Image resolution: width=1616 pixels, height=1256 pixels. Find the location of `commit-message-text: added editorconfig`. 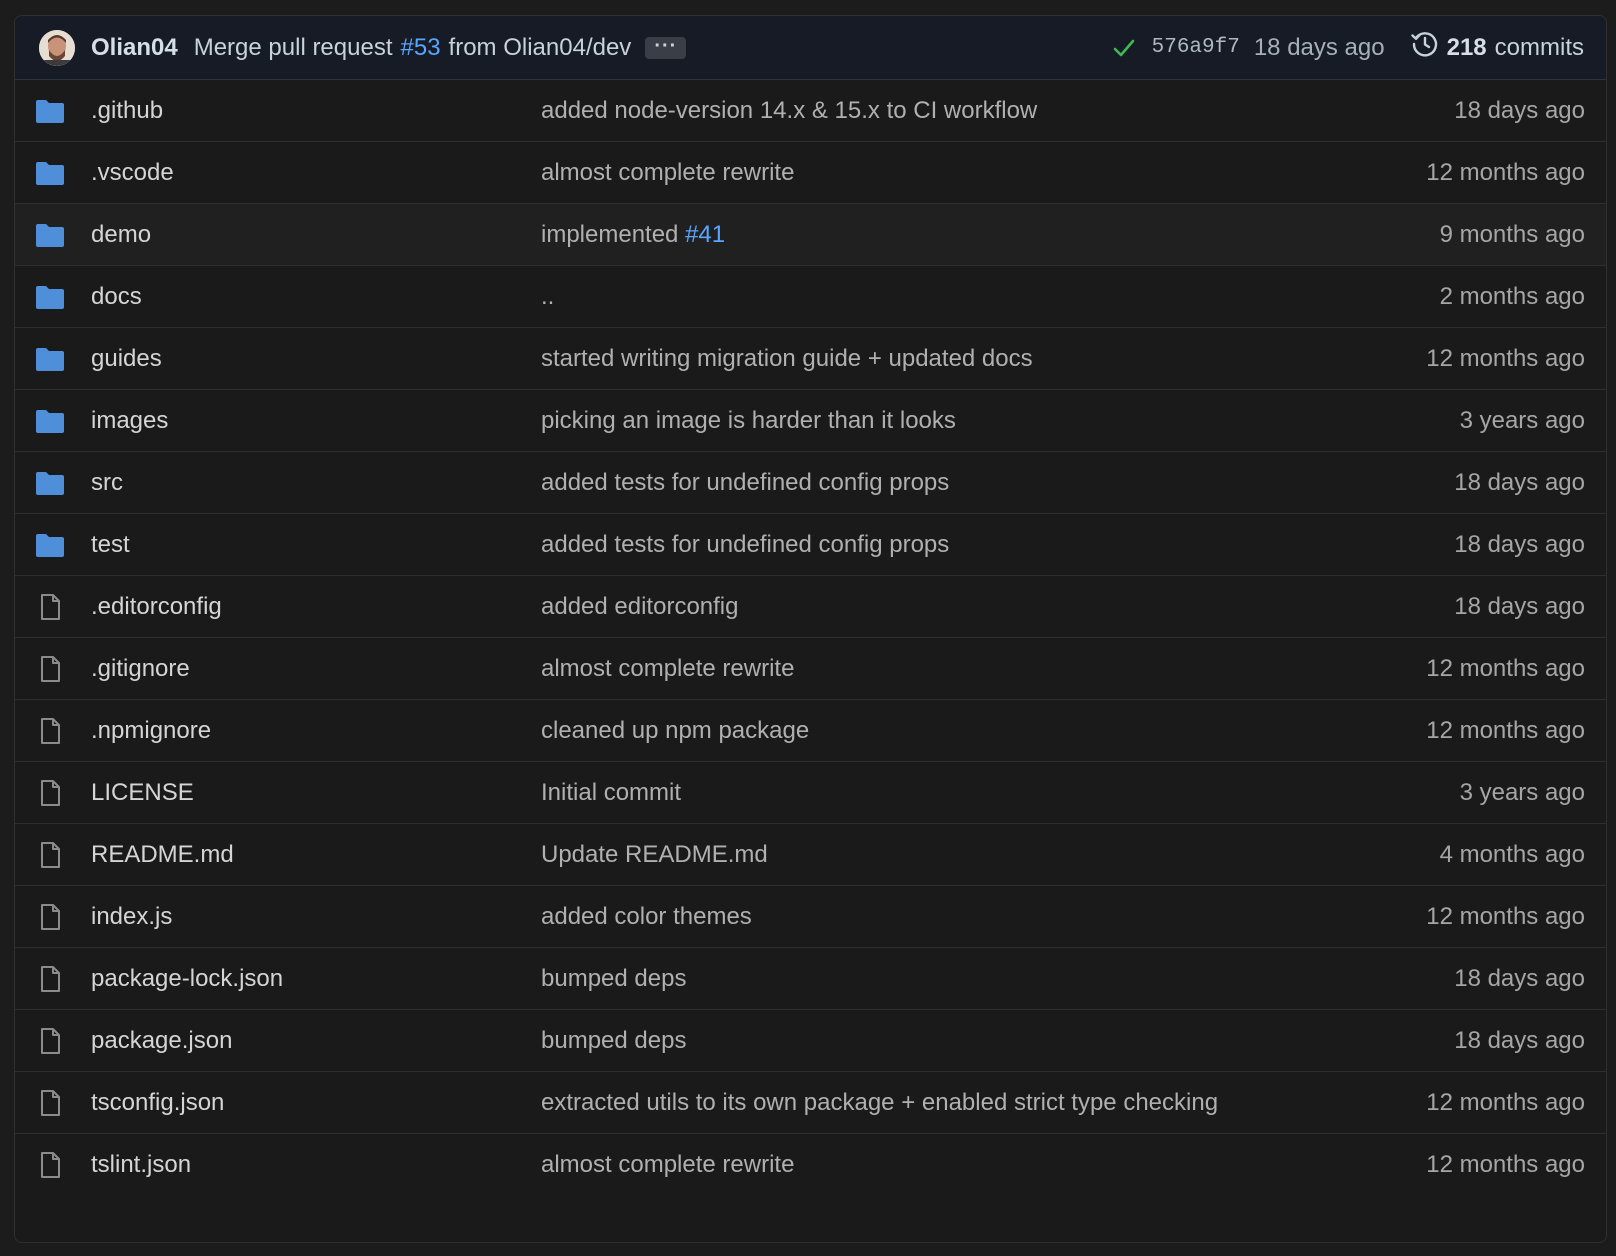

commit-message-text: added editorconfig is located at coordinates (639, 606).